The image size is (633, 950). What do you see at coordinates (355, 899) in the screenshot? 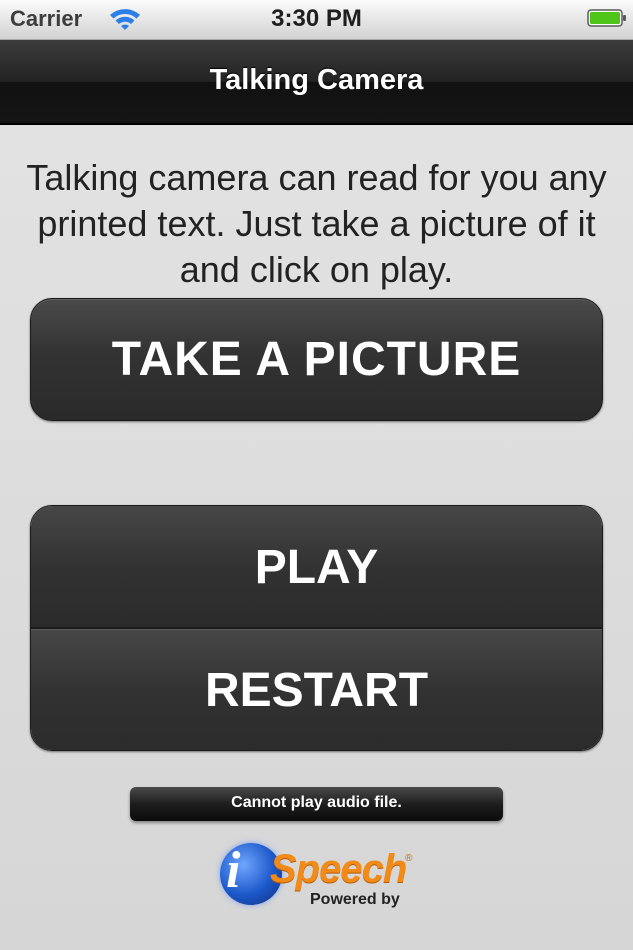
I see `logo-powered-by: Powered by` at bounding box center [355, 899].